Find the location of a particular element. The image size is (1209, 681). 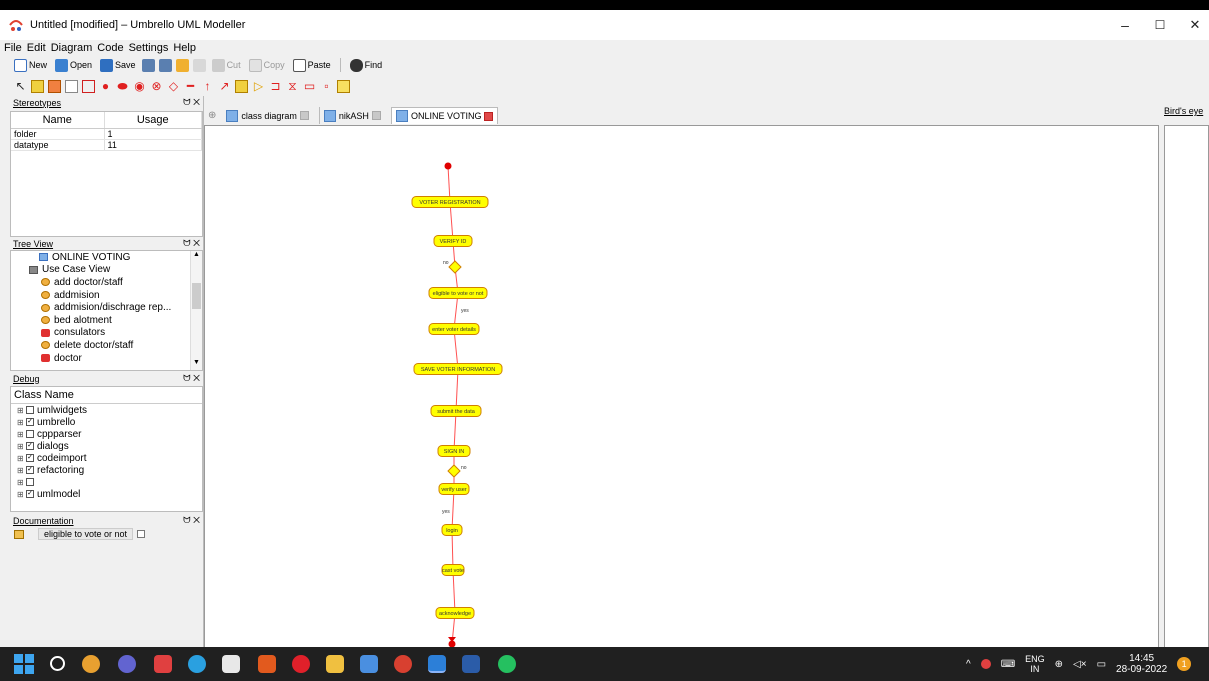

initial-state-icon is located at coordinates (54, 86).